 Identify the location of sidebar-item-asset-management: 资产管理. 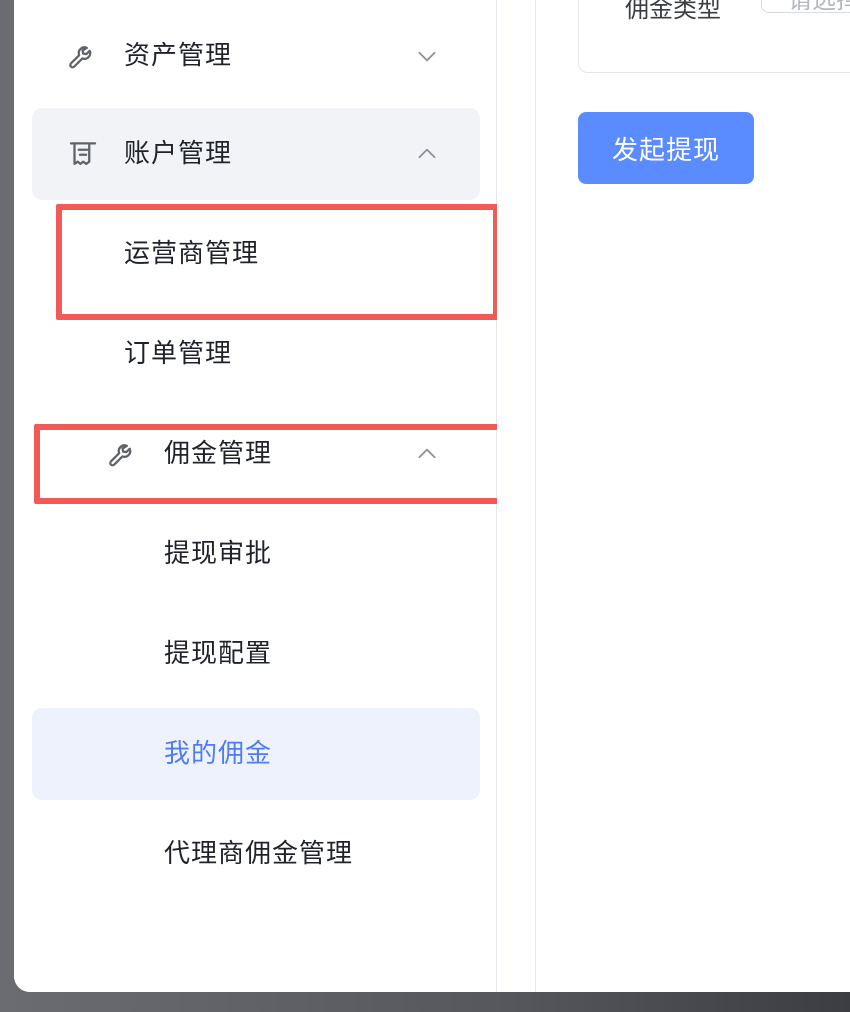
(256, 56).